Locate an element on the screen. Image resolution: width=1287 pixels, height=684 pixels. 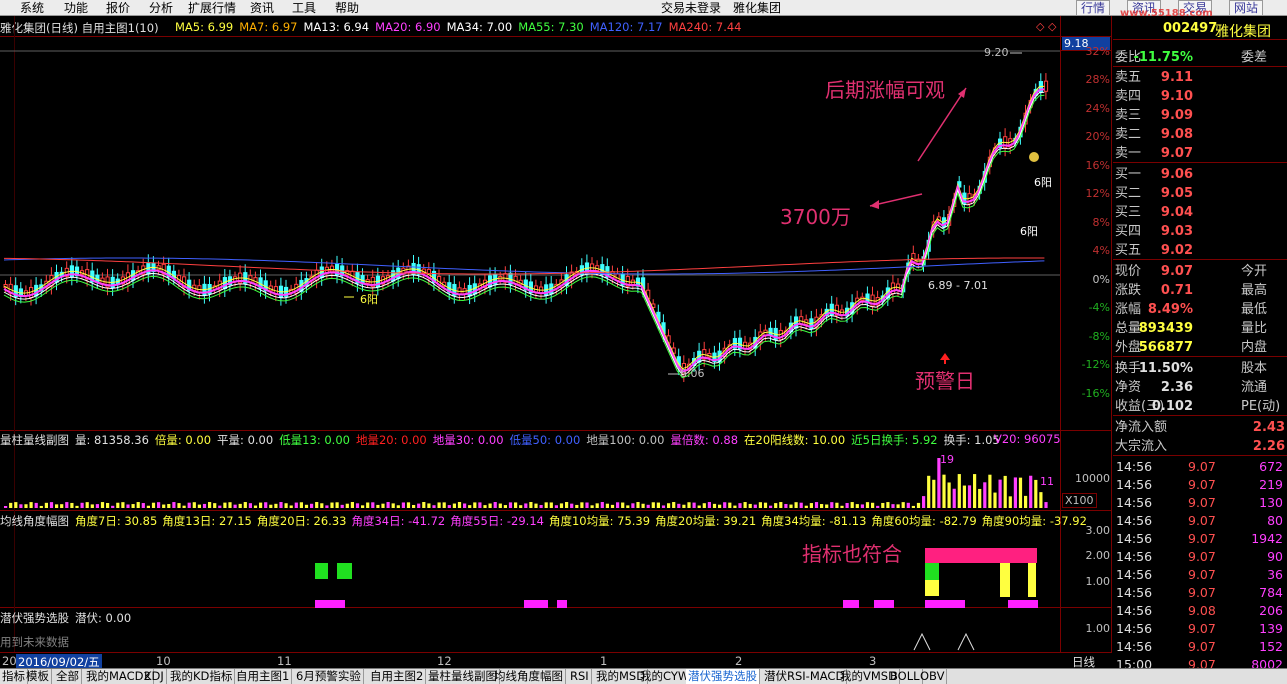
flow-label: 净流入额 is located at coordinates (1141, 427).